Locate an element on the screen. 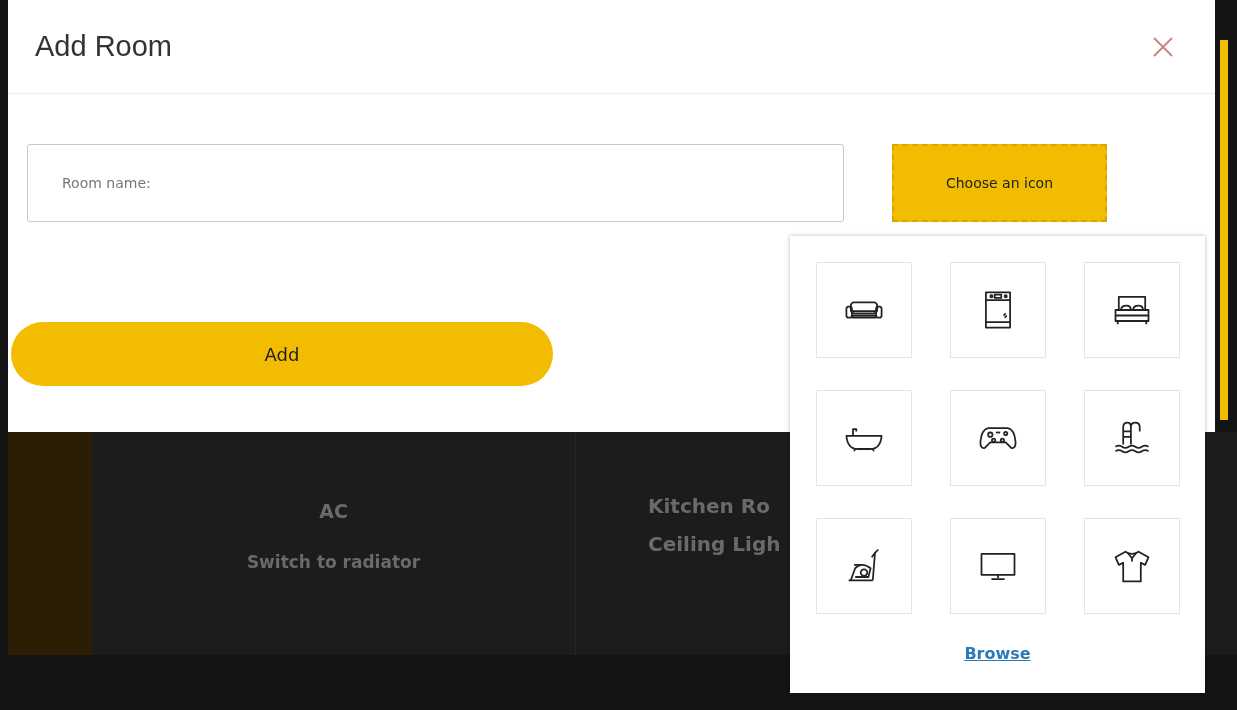  tv-tile is located at coordinates (997, 566).